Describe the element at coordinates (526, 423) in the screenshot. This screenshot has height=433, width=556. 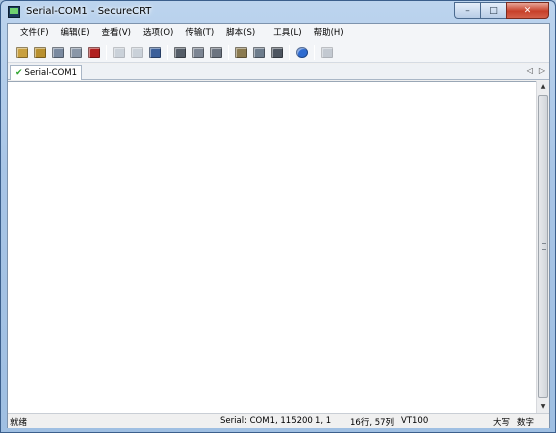
I see `status-num: 数字` at that location.